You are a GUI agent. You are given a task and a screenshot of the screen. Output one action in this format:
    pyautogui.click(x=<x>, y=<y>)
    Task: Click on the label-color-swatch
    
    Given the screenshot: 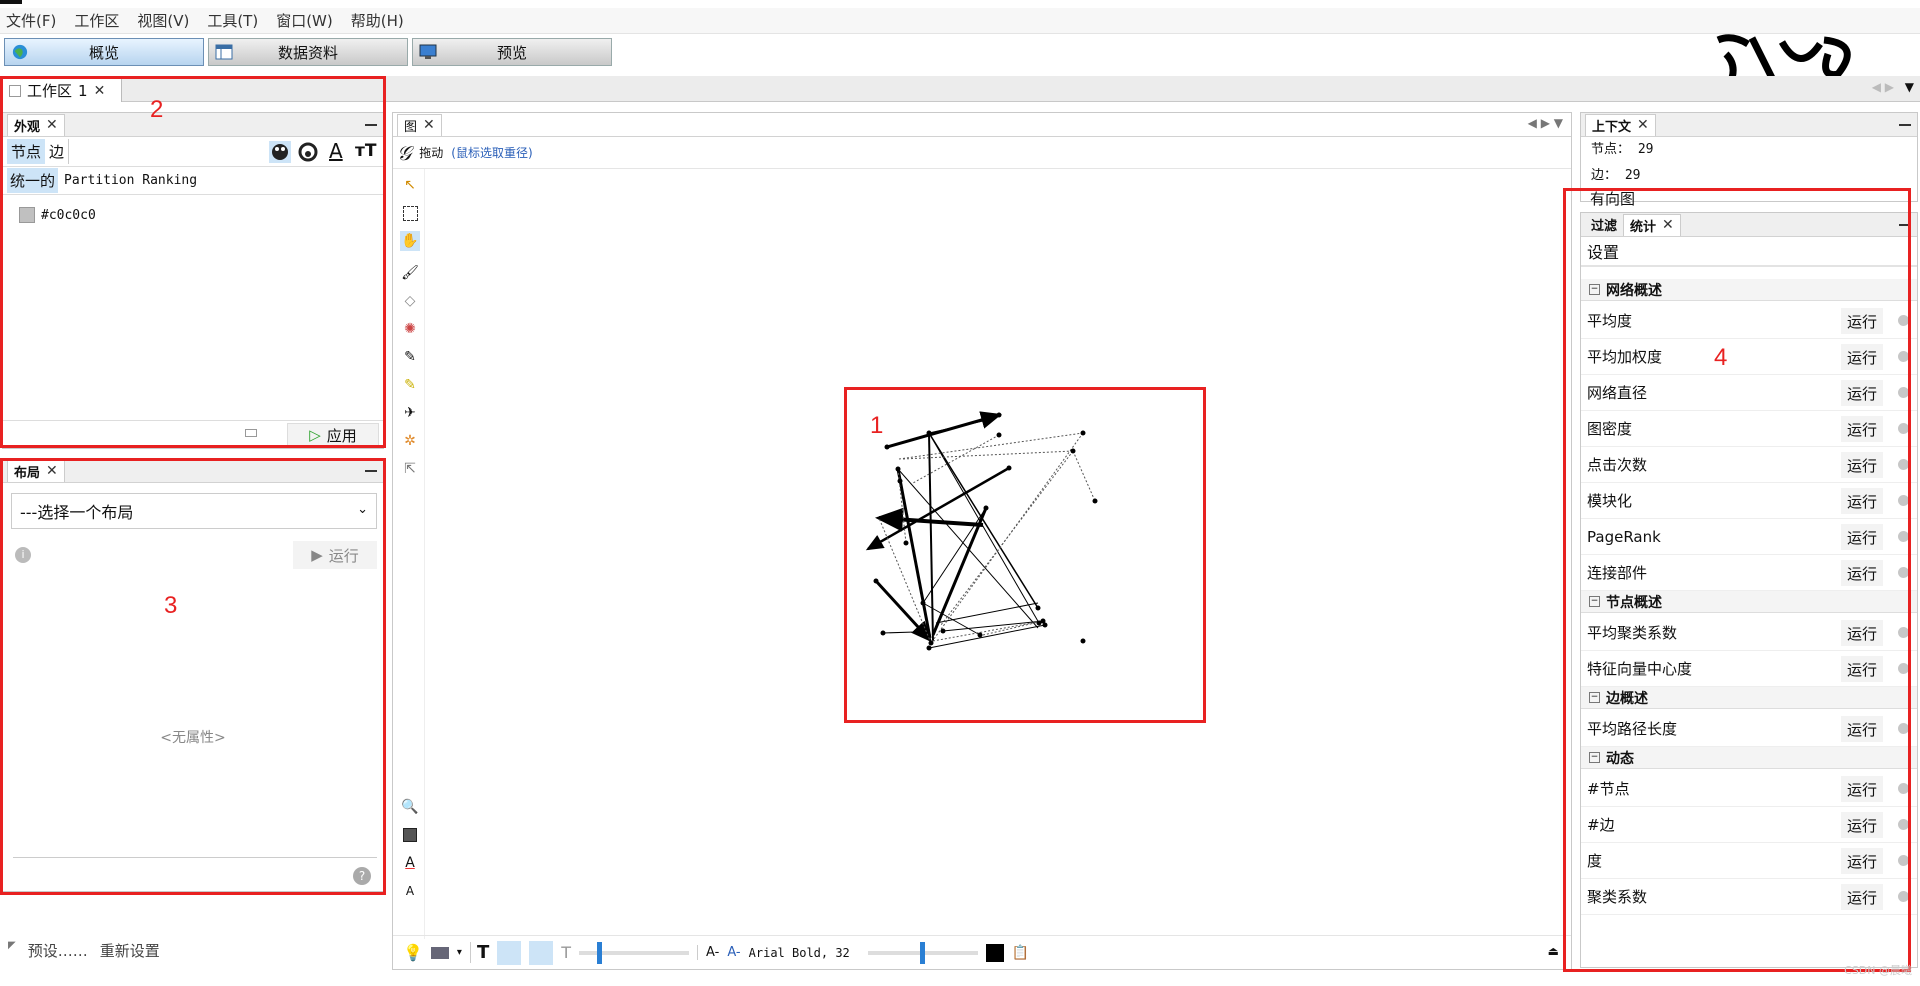 What is the action you would take?
    pyautogui.click(x=994, y=952)
    